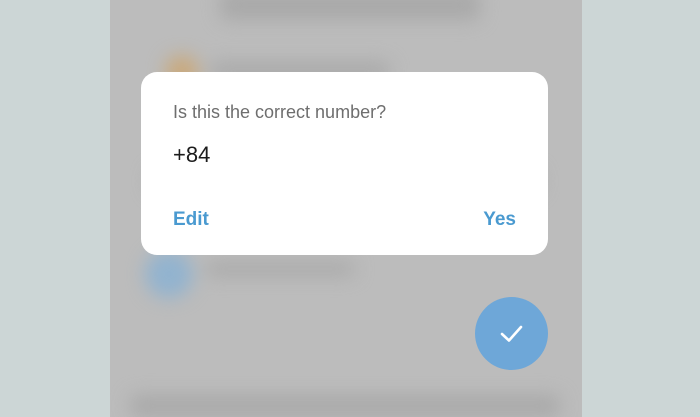 Image resolution: width=700 pixels, height=417 pixels. Describe the element at coordinates (169, 274) in the screenshot. I see `blurred-avatar` at that location.